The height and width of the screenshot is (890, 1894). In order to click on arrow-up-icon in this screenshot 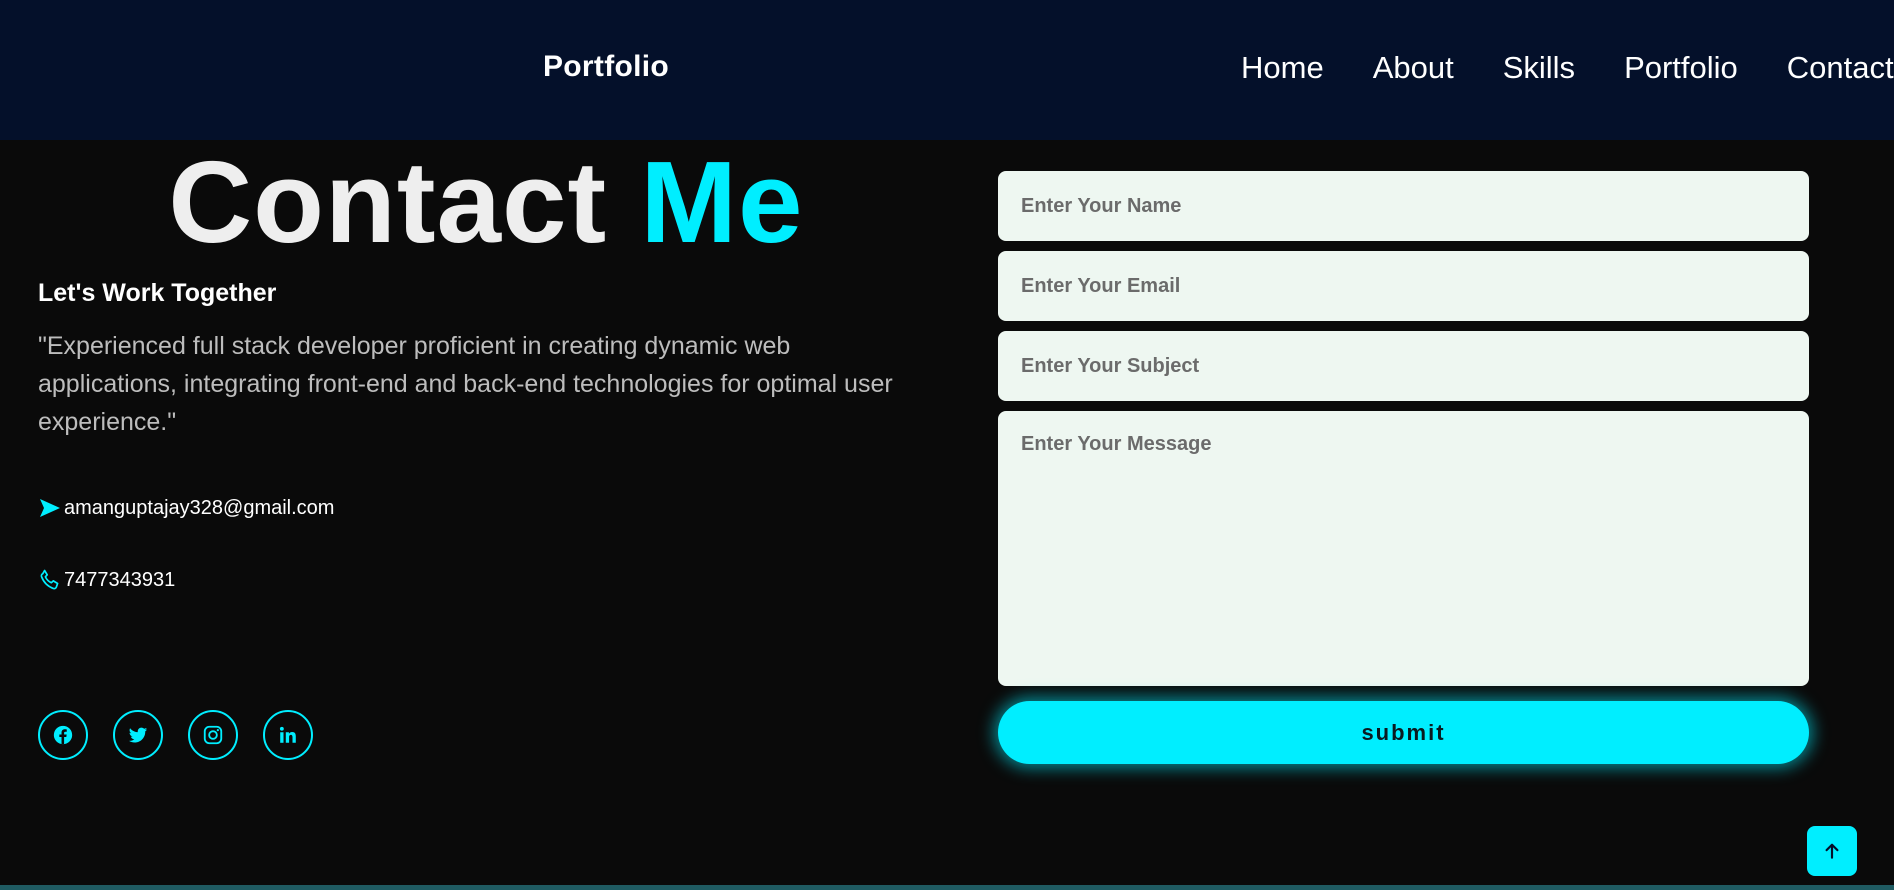, I will do `click(1832, 851)`.